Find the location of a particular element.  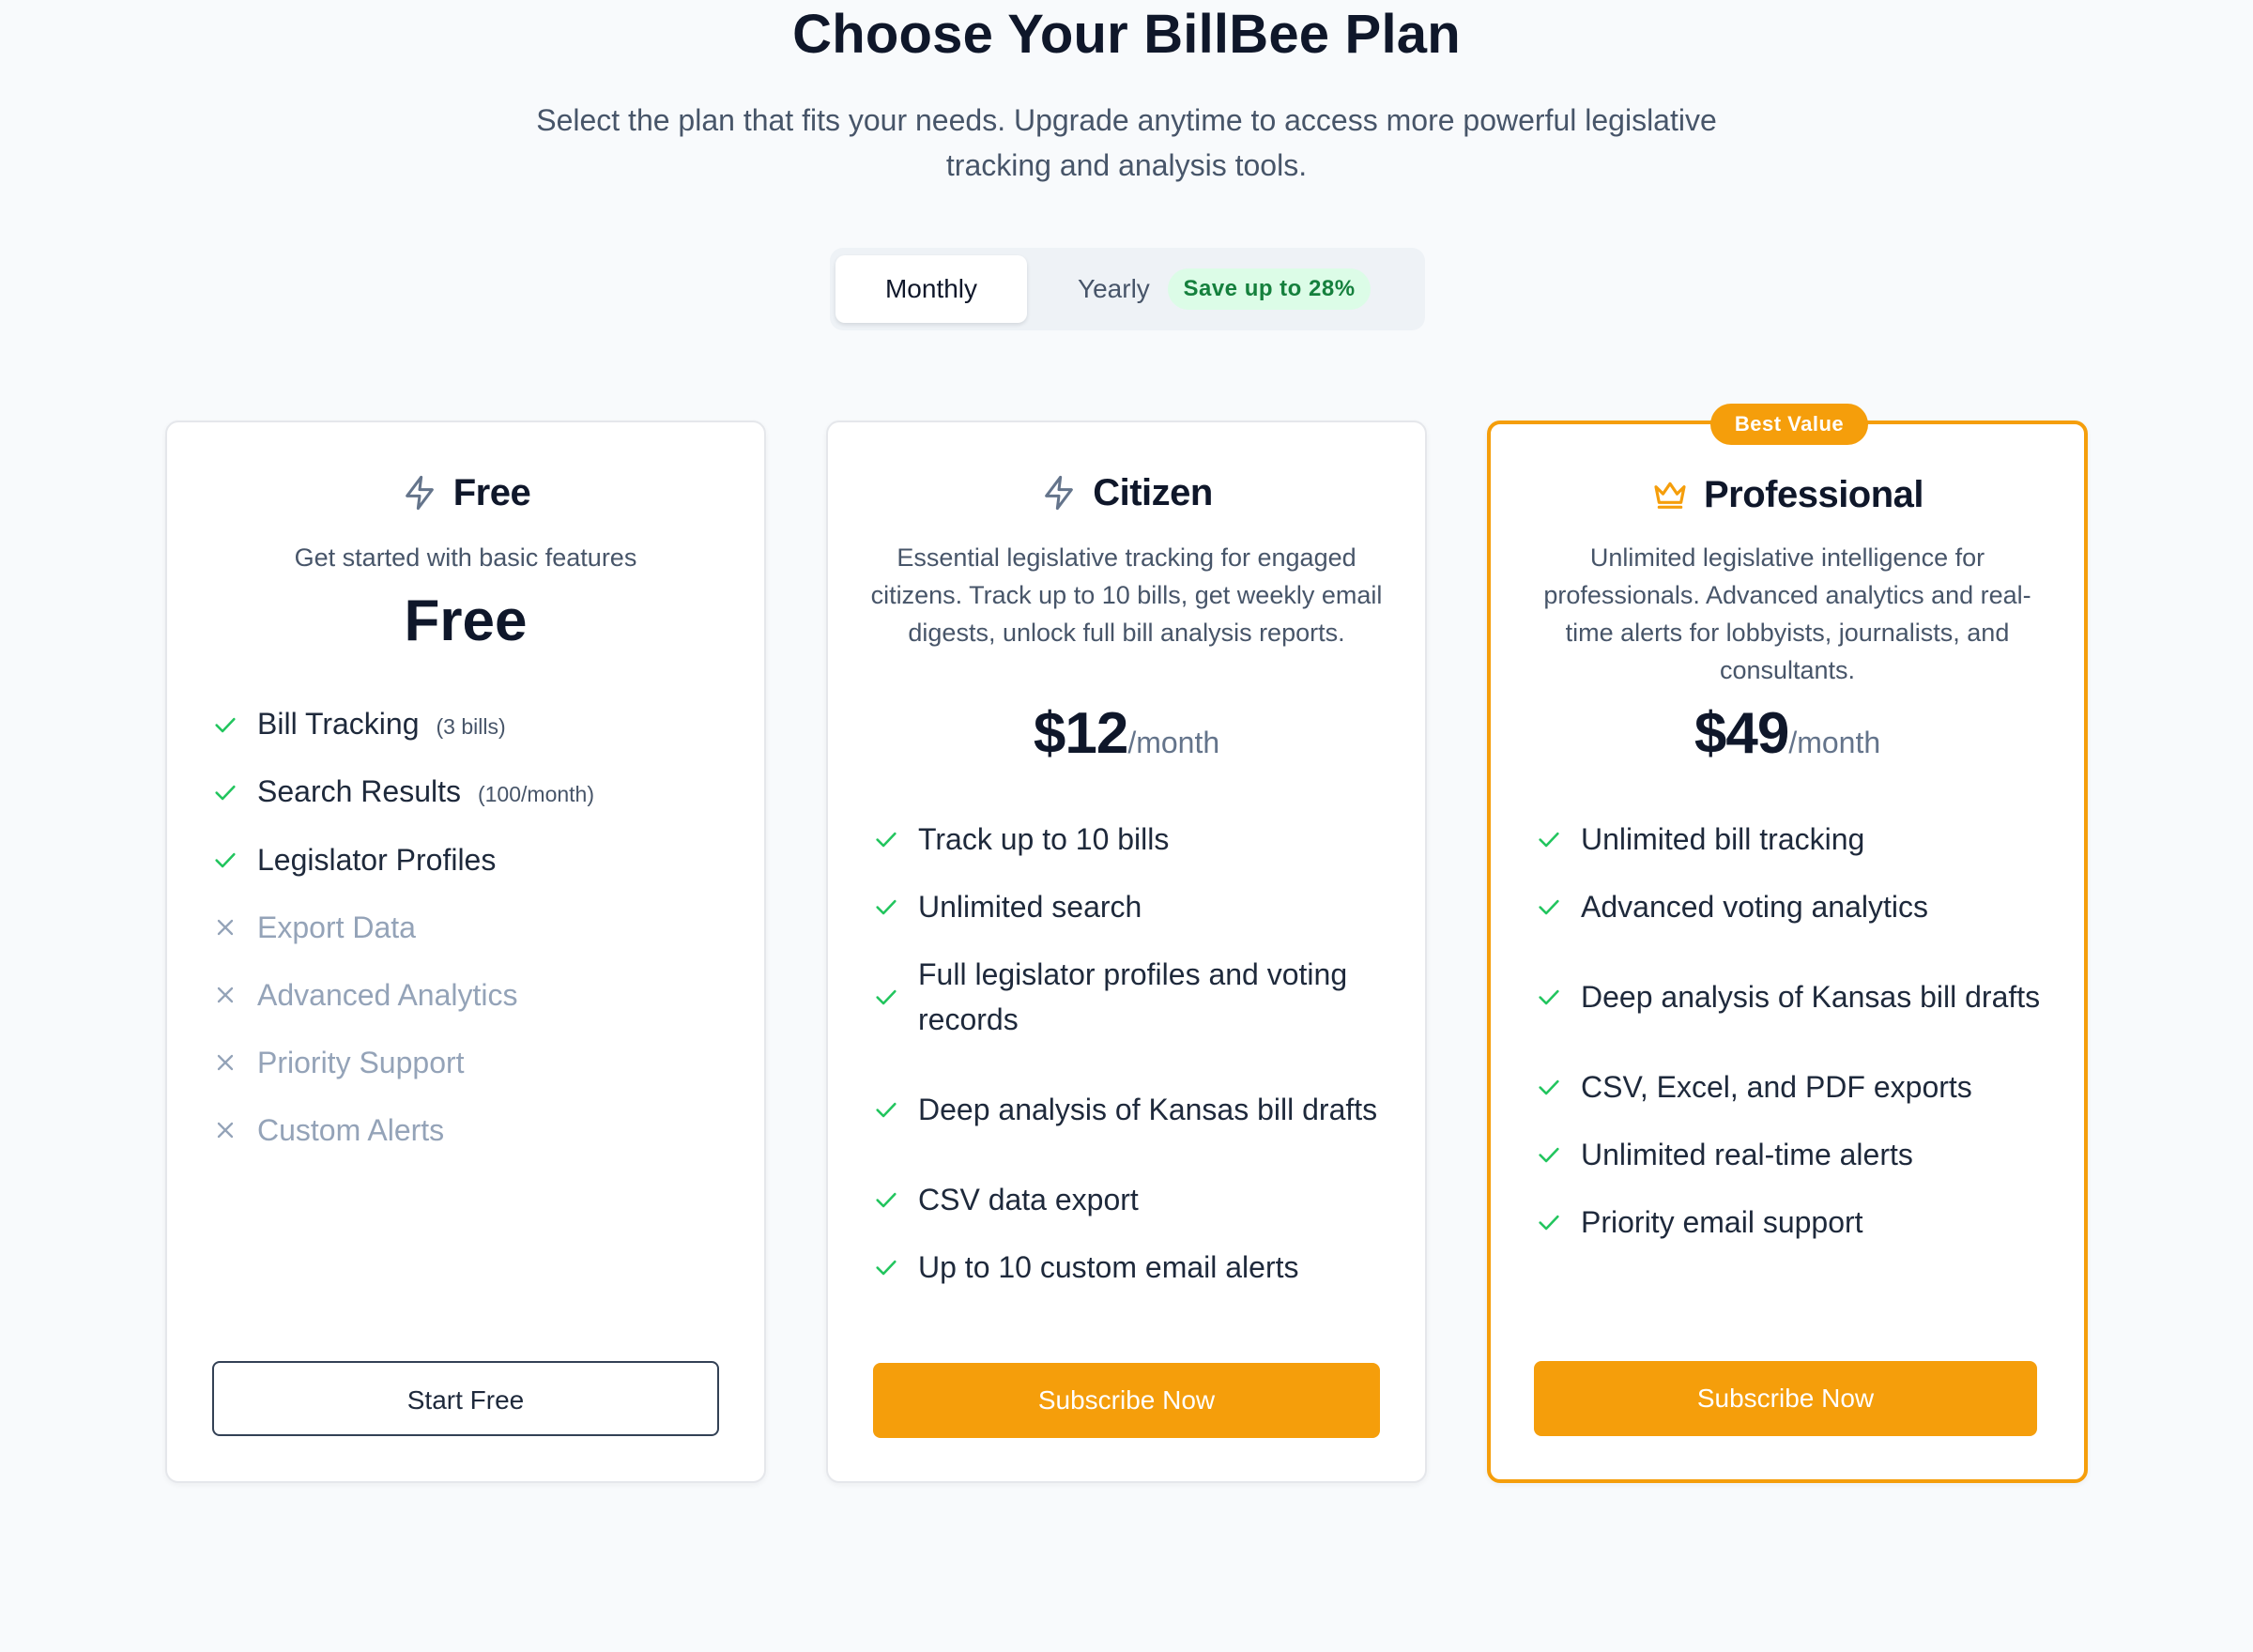

yearly-toggle-button: Yearly is located at coordinates (1114, 289).